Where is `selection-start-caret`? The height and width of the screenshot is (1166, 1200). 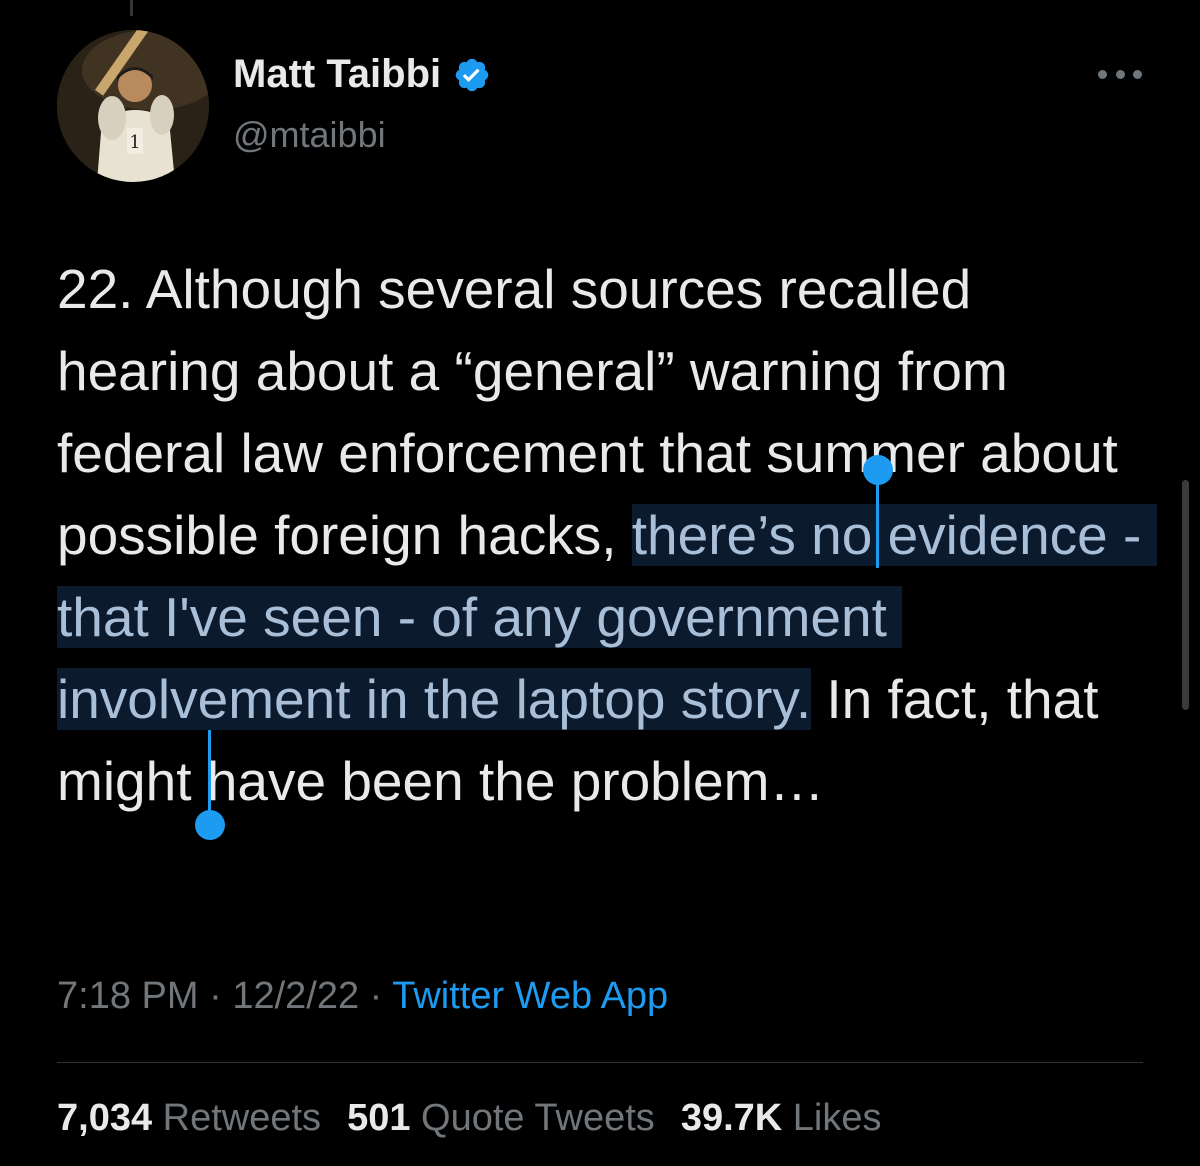 selection-start-caret is located at coordinates (877, 519).